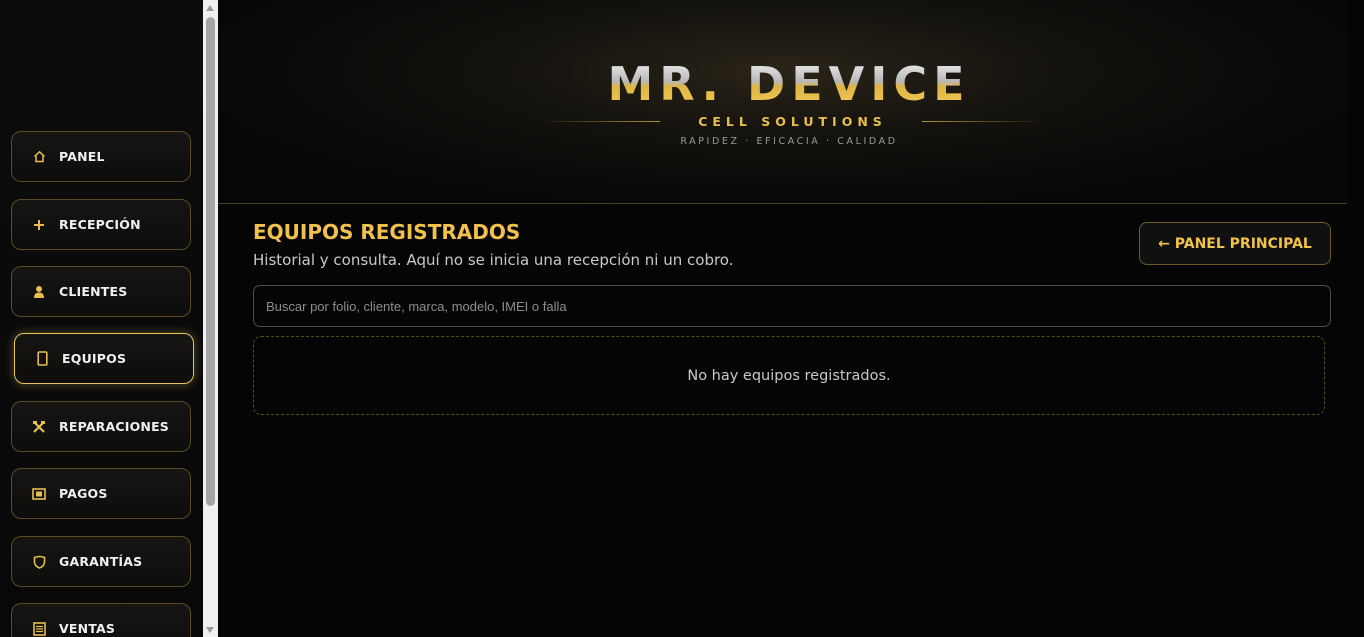 The height and width of the screenshot is (637, 1364). I want to click on sidebar-item-equipos: EQUIPOS, so click(104, 358).